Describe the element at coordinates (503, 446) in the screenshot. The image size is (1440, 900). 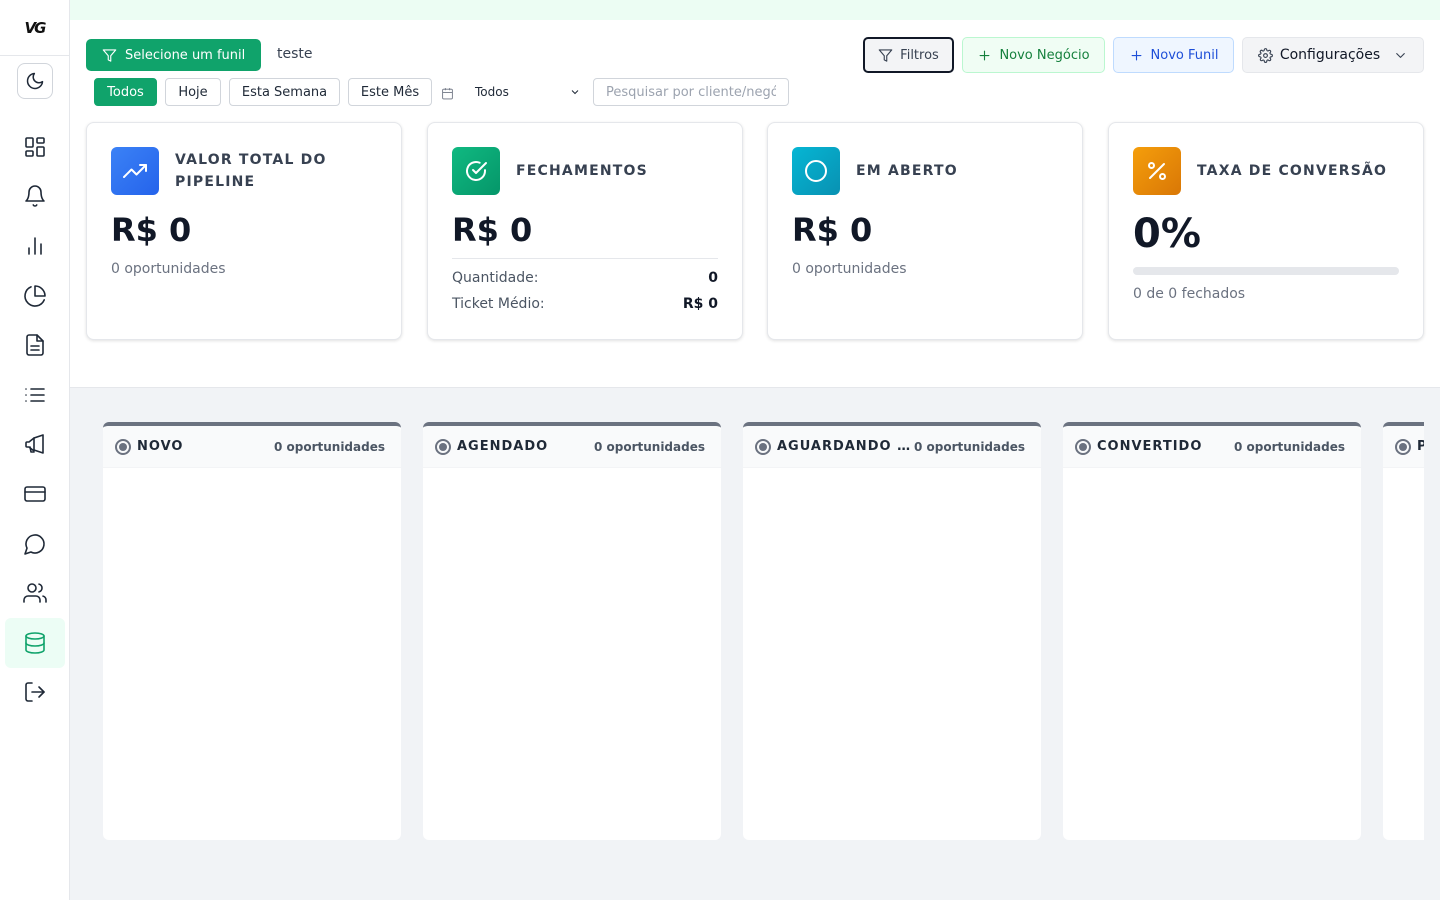
I see `column-title: AGENDADO` at that location.